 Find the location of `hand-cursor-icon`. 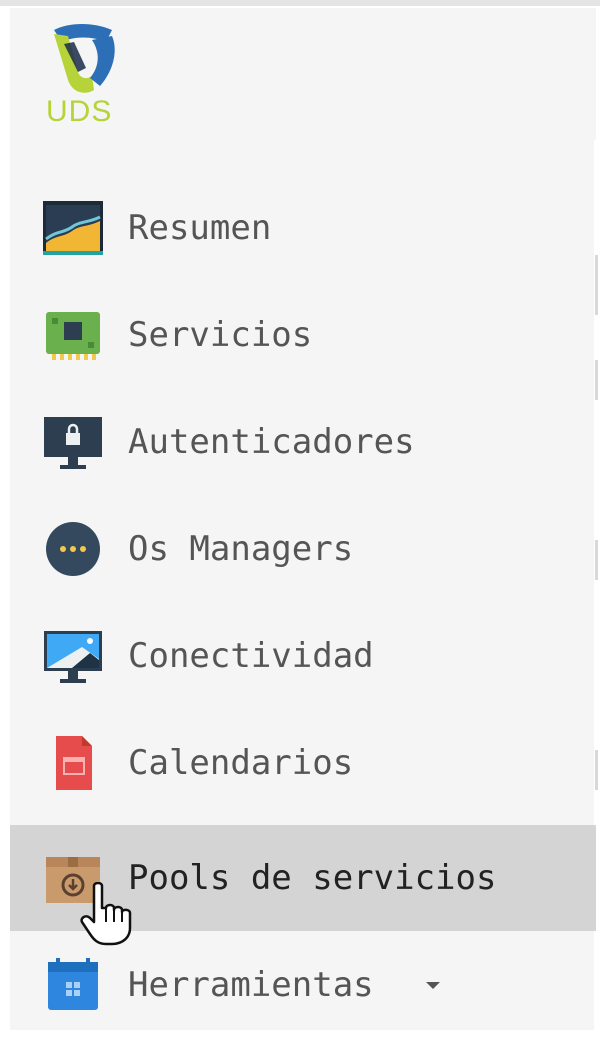

hand-cursor-icon is located at coordinates (106, 914).